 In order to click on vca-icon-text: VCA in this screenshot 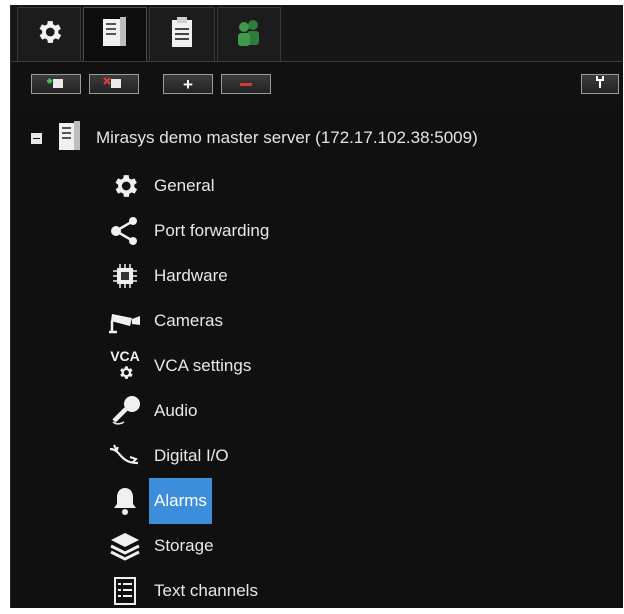, I will do `click(125, 356)`.